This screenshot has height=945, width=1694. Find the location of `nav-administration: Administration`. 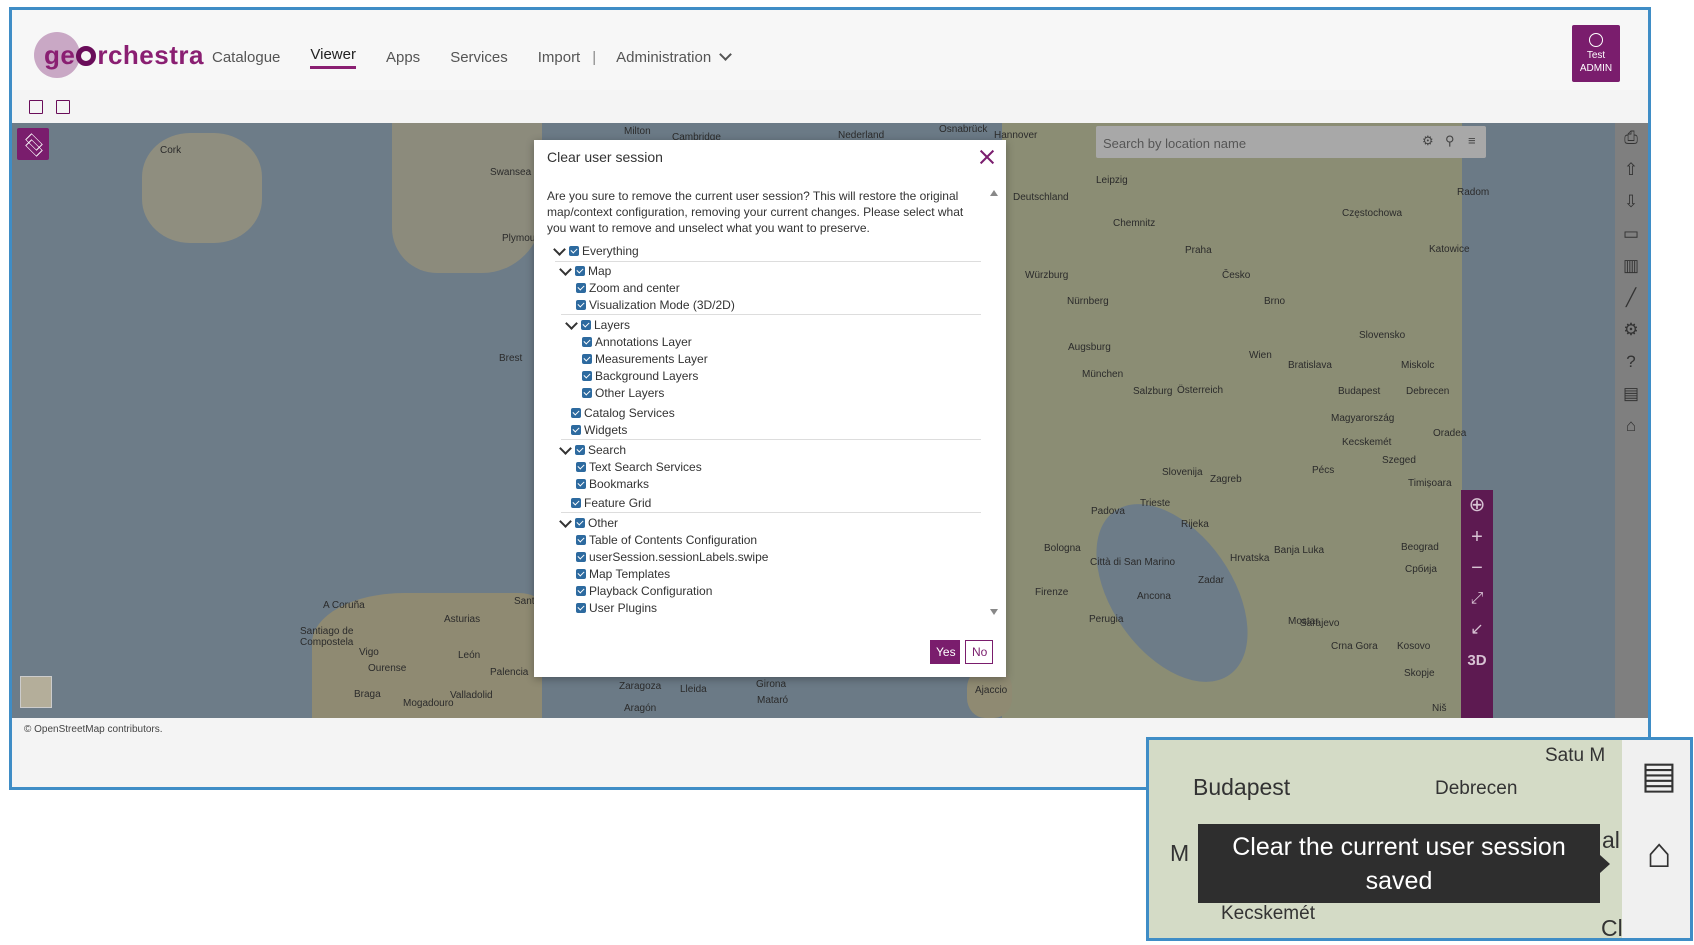

nav-administration: Administration is located at coordinates (674, 57).